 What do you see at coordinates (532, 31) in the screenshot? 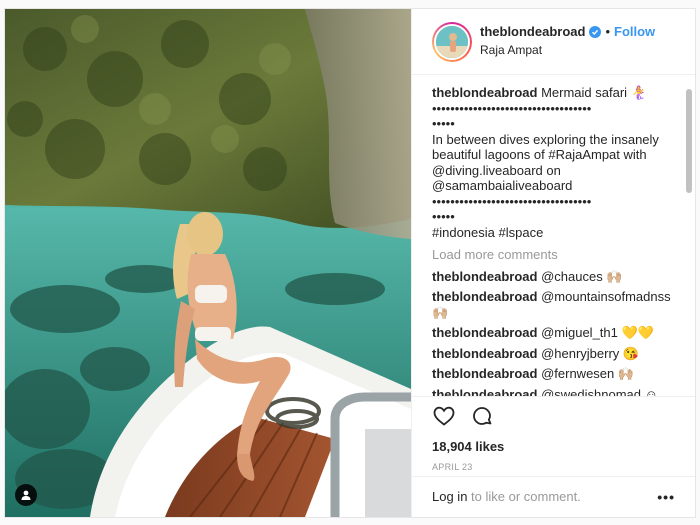
I see `post-author-username: theblondeabroad` at bounding box center [532, 31].